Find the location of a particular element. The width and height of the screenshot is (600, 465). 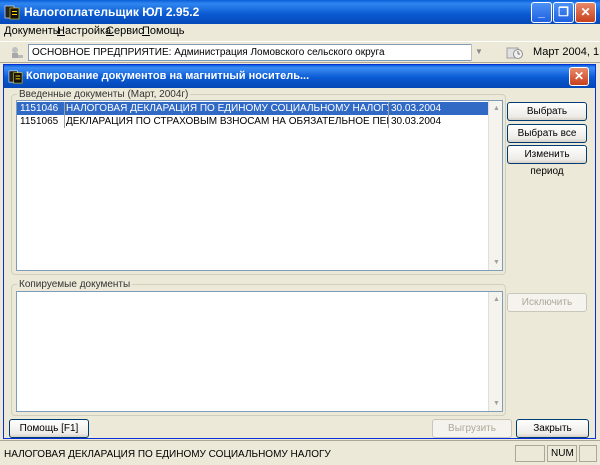

copied-documents-label: Копируемые документы is located at coordinates (75, 284).